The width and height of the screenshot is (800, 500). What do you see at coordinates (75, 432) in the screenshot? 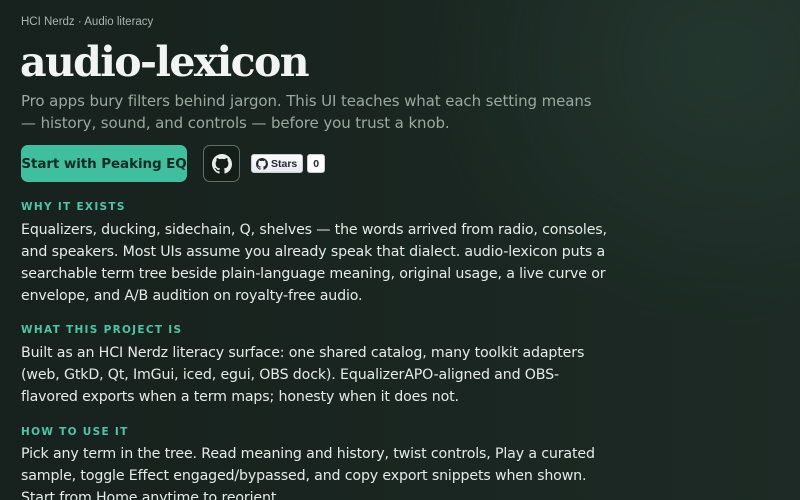
I see `how-to-use-it-heading: HOW TO USE IT` at bounding box center [75, 432].